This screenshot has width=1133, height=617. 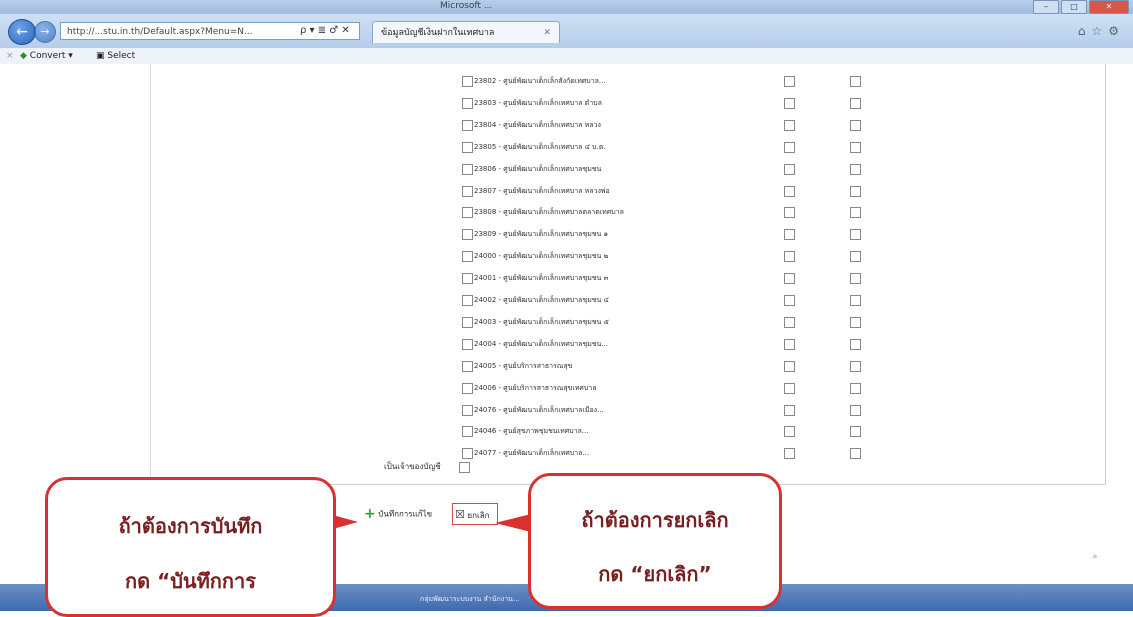 What do you see at coordinates (541, 278) in the screenshot?
I see `unit-label: 24001 - ศูนย์พัฒนาเด็กเล็กเทศบาลชุมชน ๓` at bounding box center [541, 278].